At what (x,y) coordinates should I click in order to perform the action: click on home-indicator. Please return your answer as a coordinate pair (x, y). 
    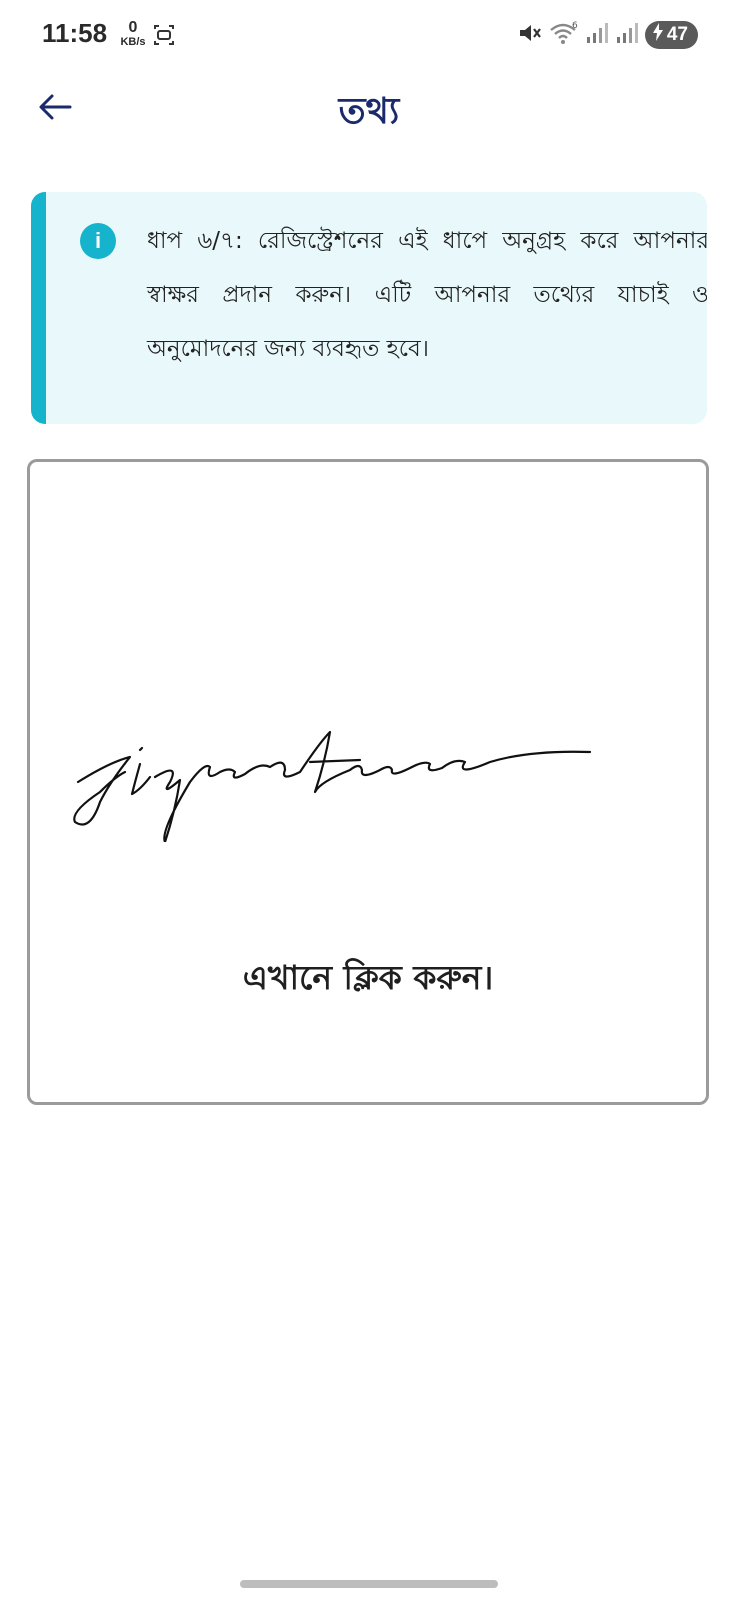
    Looking at the image, I should click on (369, 1584).